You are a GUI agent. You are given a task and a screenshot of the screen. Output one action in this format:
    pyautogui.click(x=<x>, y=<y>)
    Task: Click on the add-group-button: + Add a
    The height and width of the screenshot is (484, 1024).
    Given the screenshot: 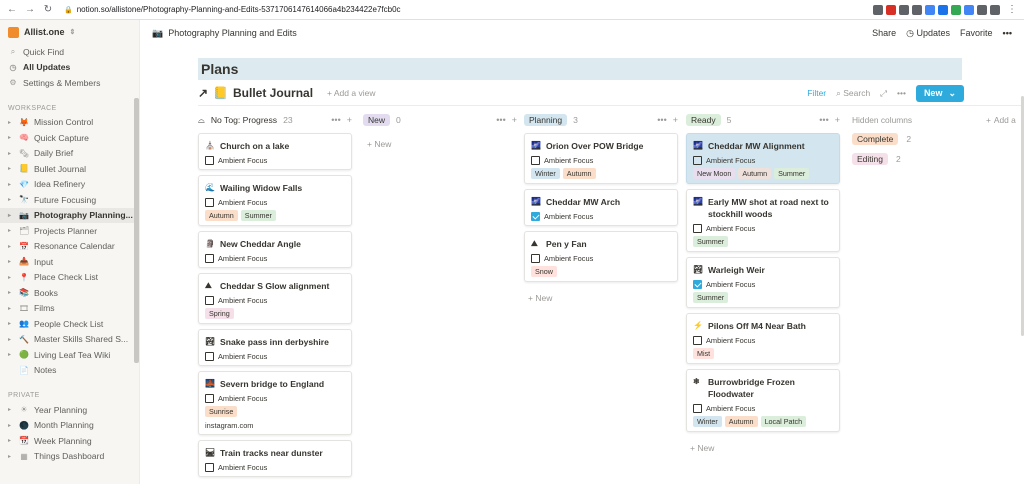 What is the action you would take?
    pyautogui.click(x=1001, y=120)
    